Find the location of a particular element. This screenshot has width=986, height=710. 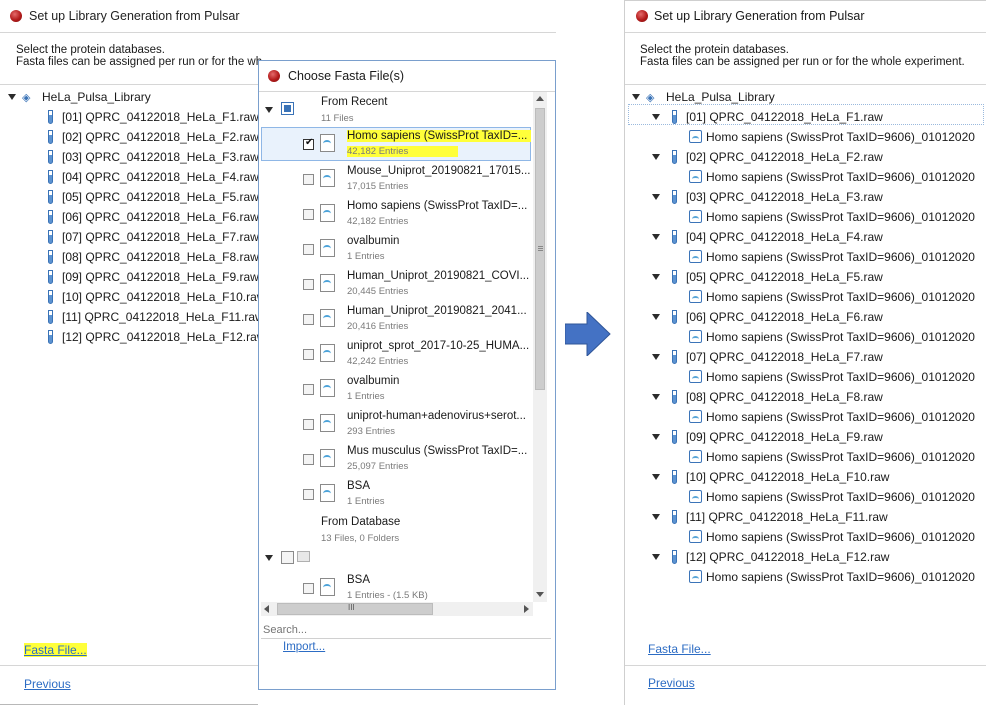

recent-group-checkbox is located at coordinates (287, 108).